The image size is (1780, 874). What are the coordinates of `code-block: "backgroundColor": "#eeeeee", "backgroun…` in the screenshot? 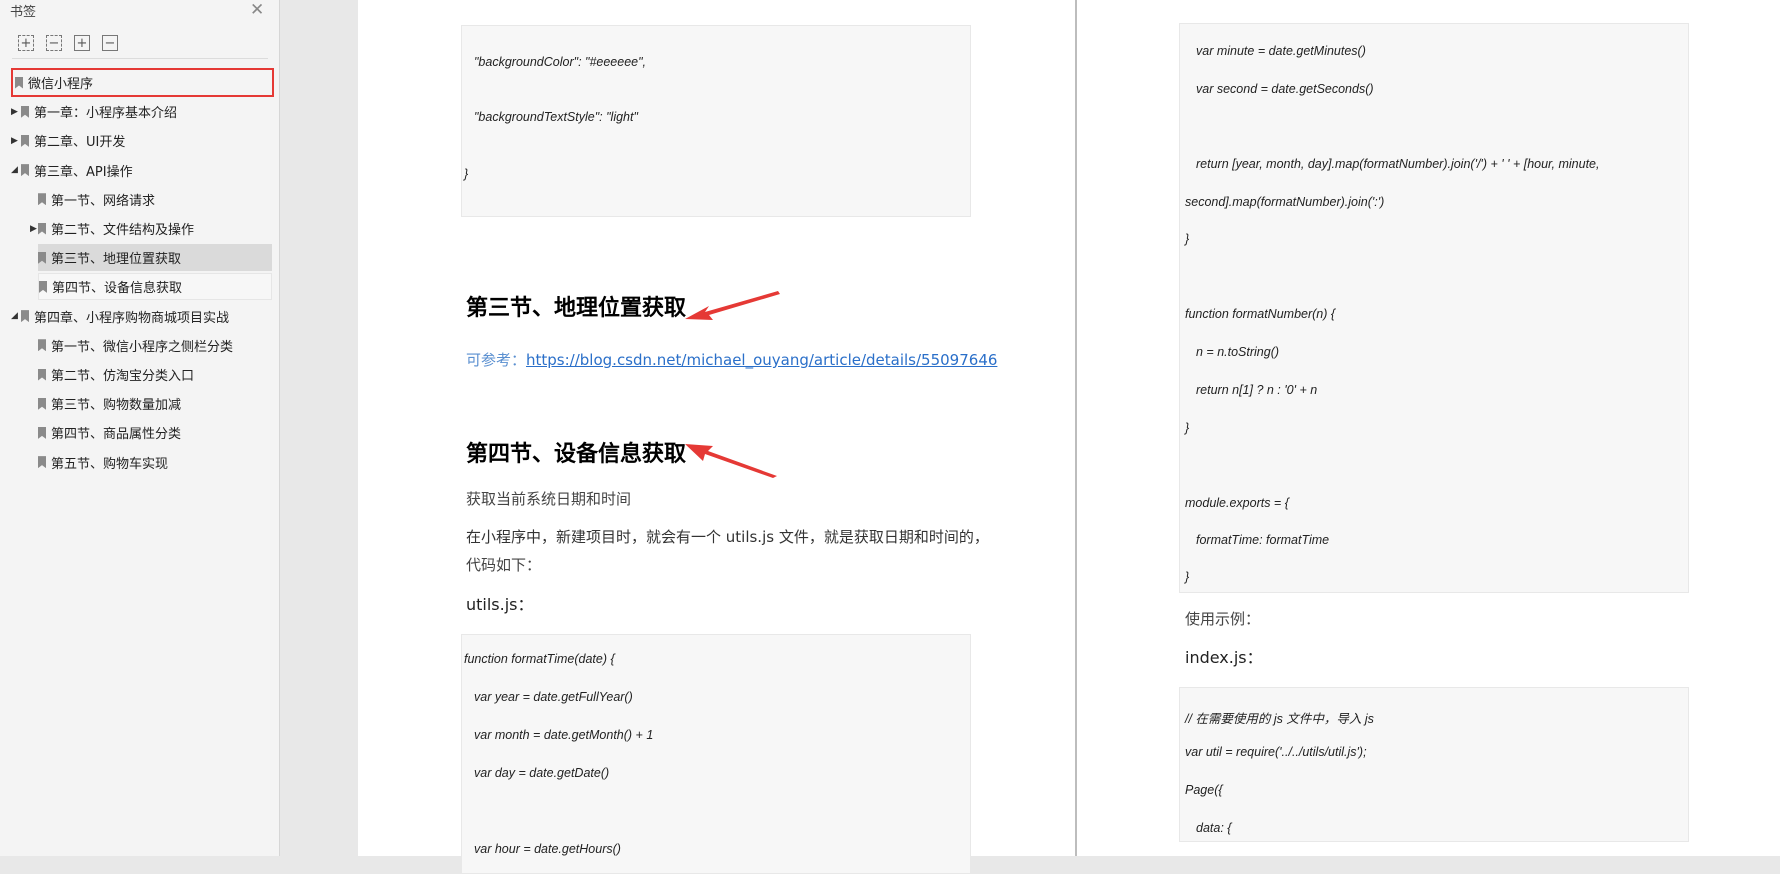 It's located at (716, 121).